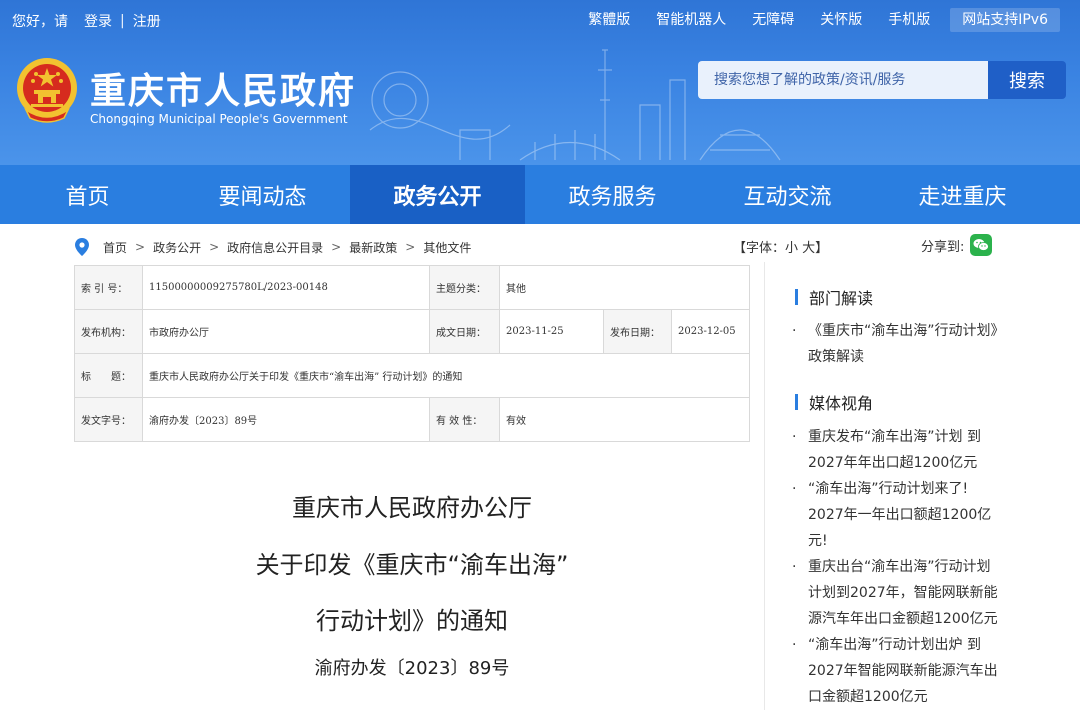 This screenshot has width=1080, height=710. I want to click on elder-care-link: 关怀版, so click(841, 20).